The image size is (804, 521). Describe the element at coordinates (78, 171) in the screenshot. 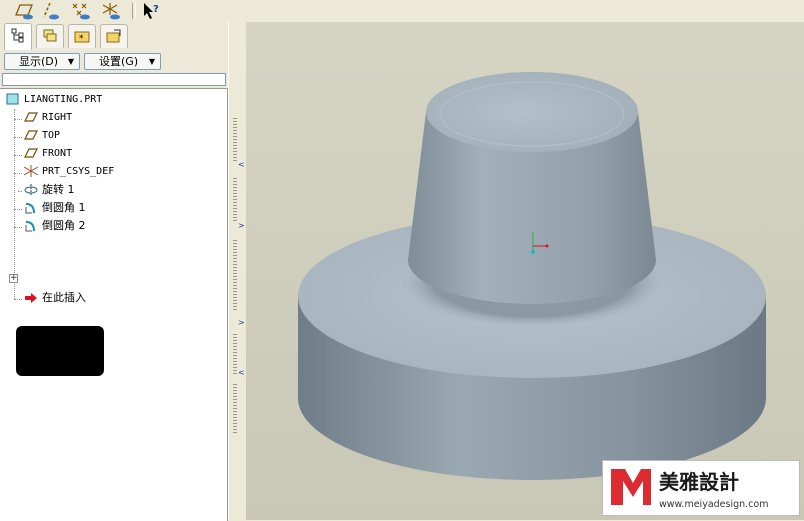

I see `tree-item-label: PRT_CSYS_DEF` at that location.